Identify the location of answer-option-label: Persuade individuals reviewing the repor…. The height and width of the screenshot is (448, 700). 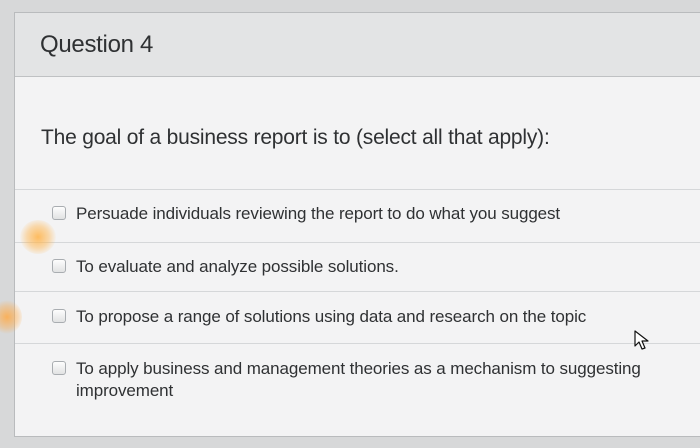
(318, 213).